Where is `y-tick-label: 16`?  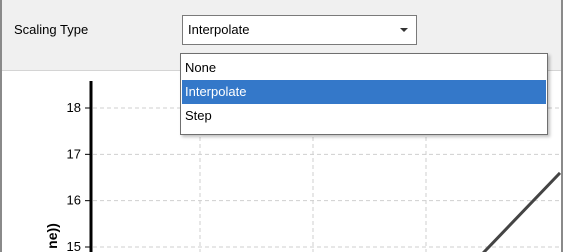 y-tick-label: 16 is located at coordinates (74, 200).